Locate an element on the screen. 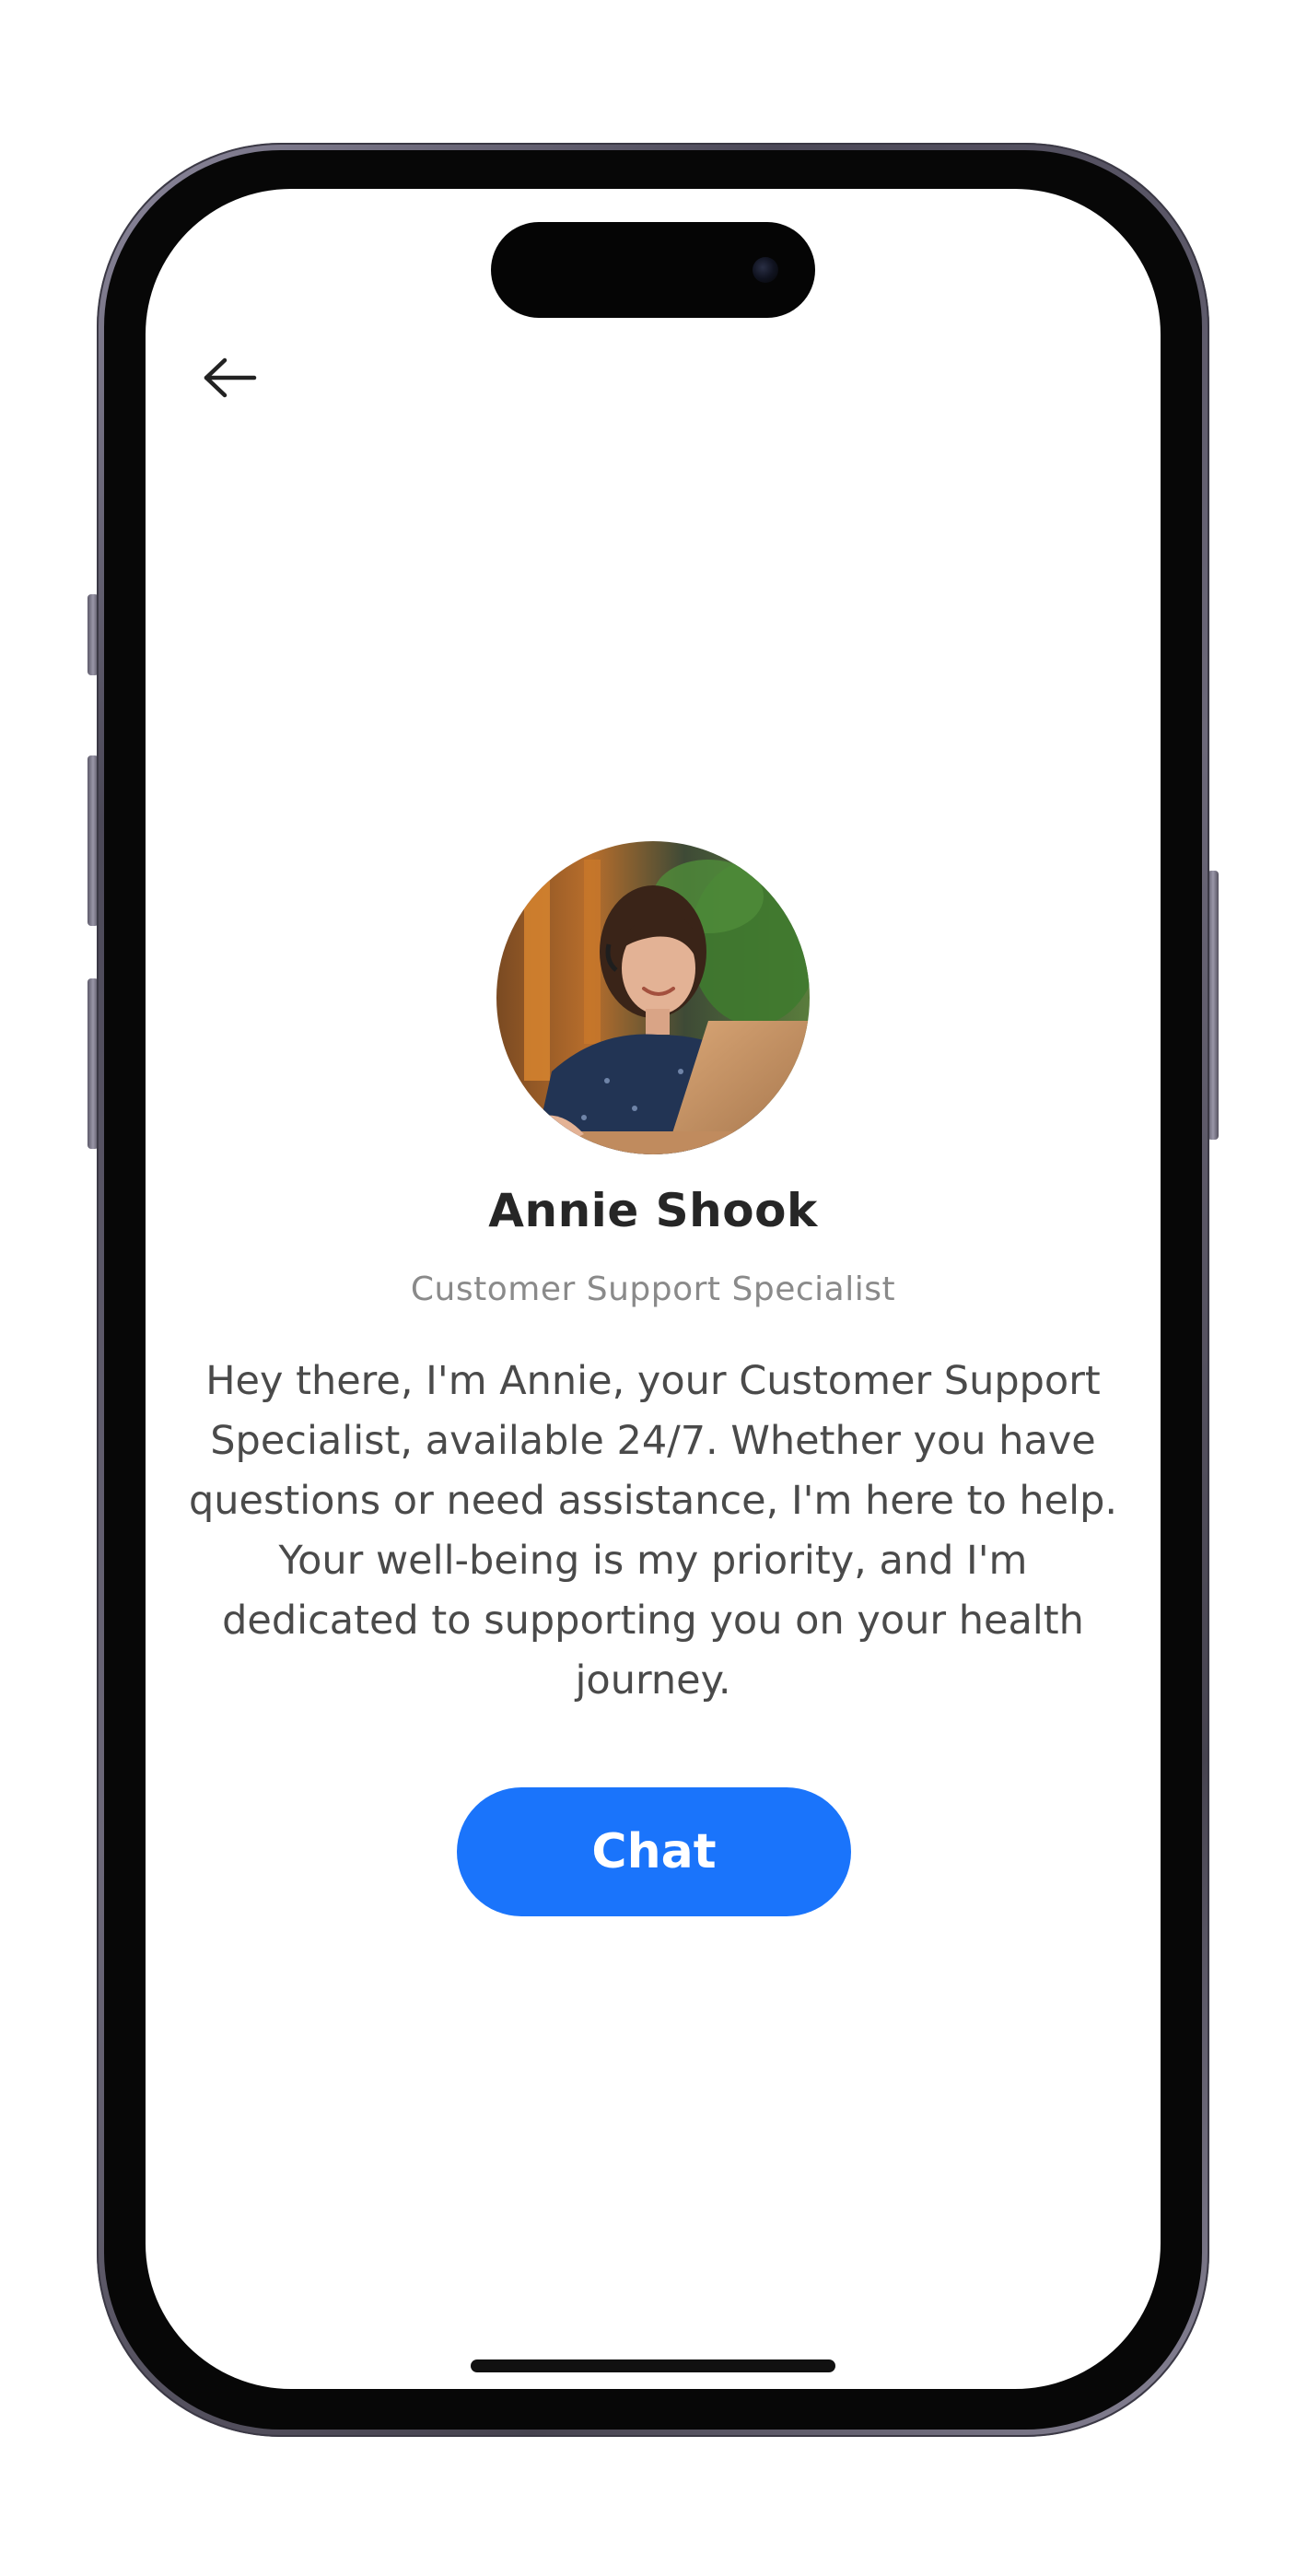 This screenshot has width=1307, height=2576. avatar is located at coordinates (653, 997).